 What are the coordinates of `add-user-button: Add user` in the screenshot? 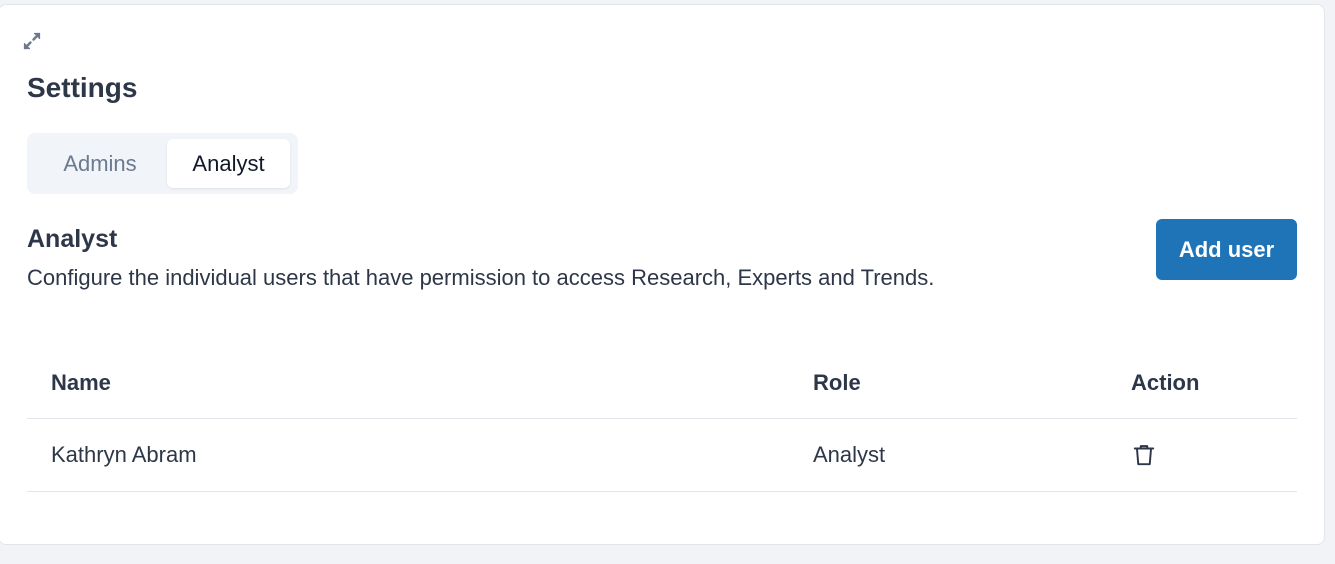 It's located at (1226, 249).